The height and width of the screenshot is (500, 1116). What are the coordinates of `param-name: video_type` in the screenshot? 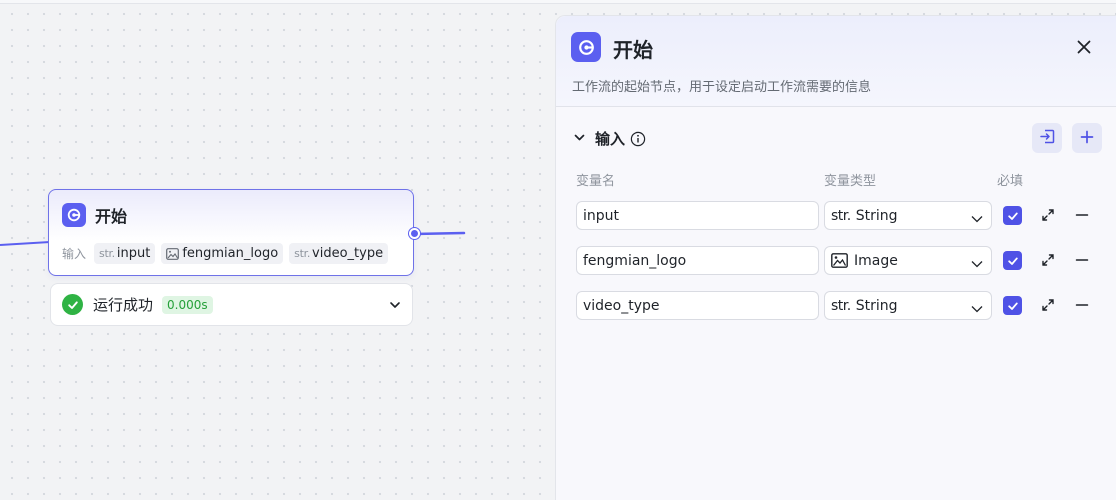 It's located at (348, 253).